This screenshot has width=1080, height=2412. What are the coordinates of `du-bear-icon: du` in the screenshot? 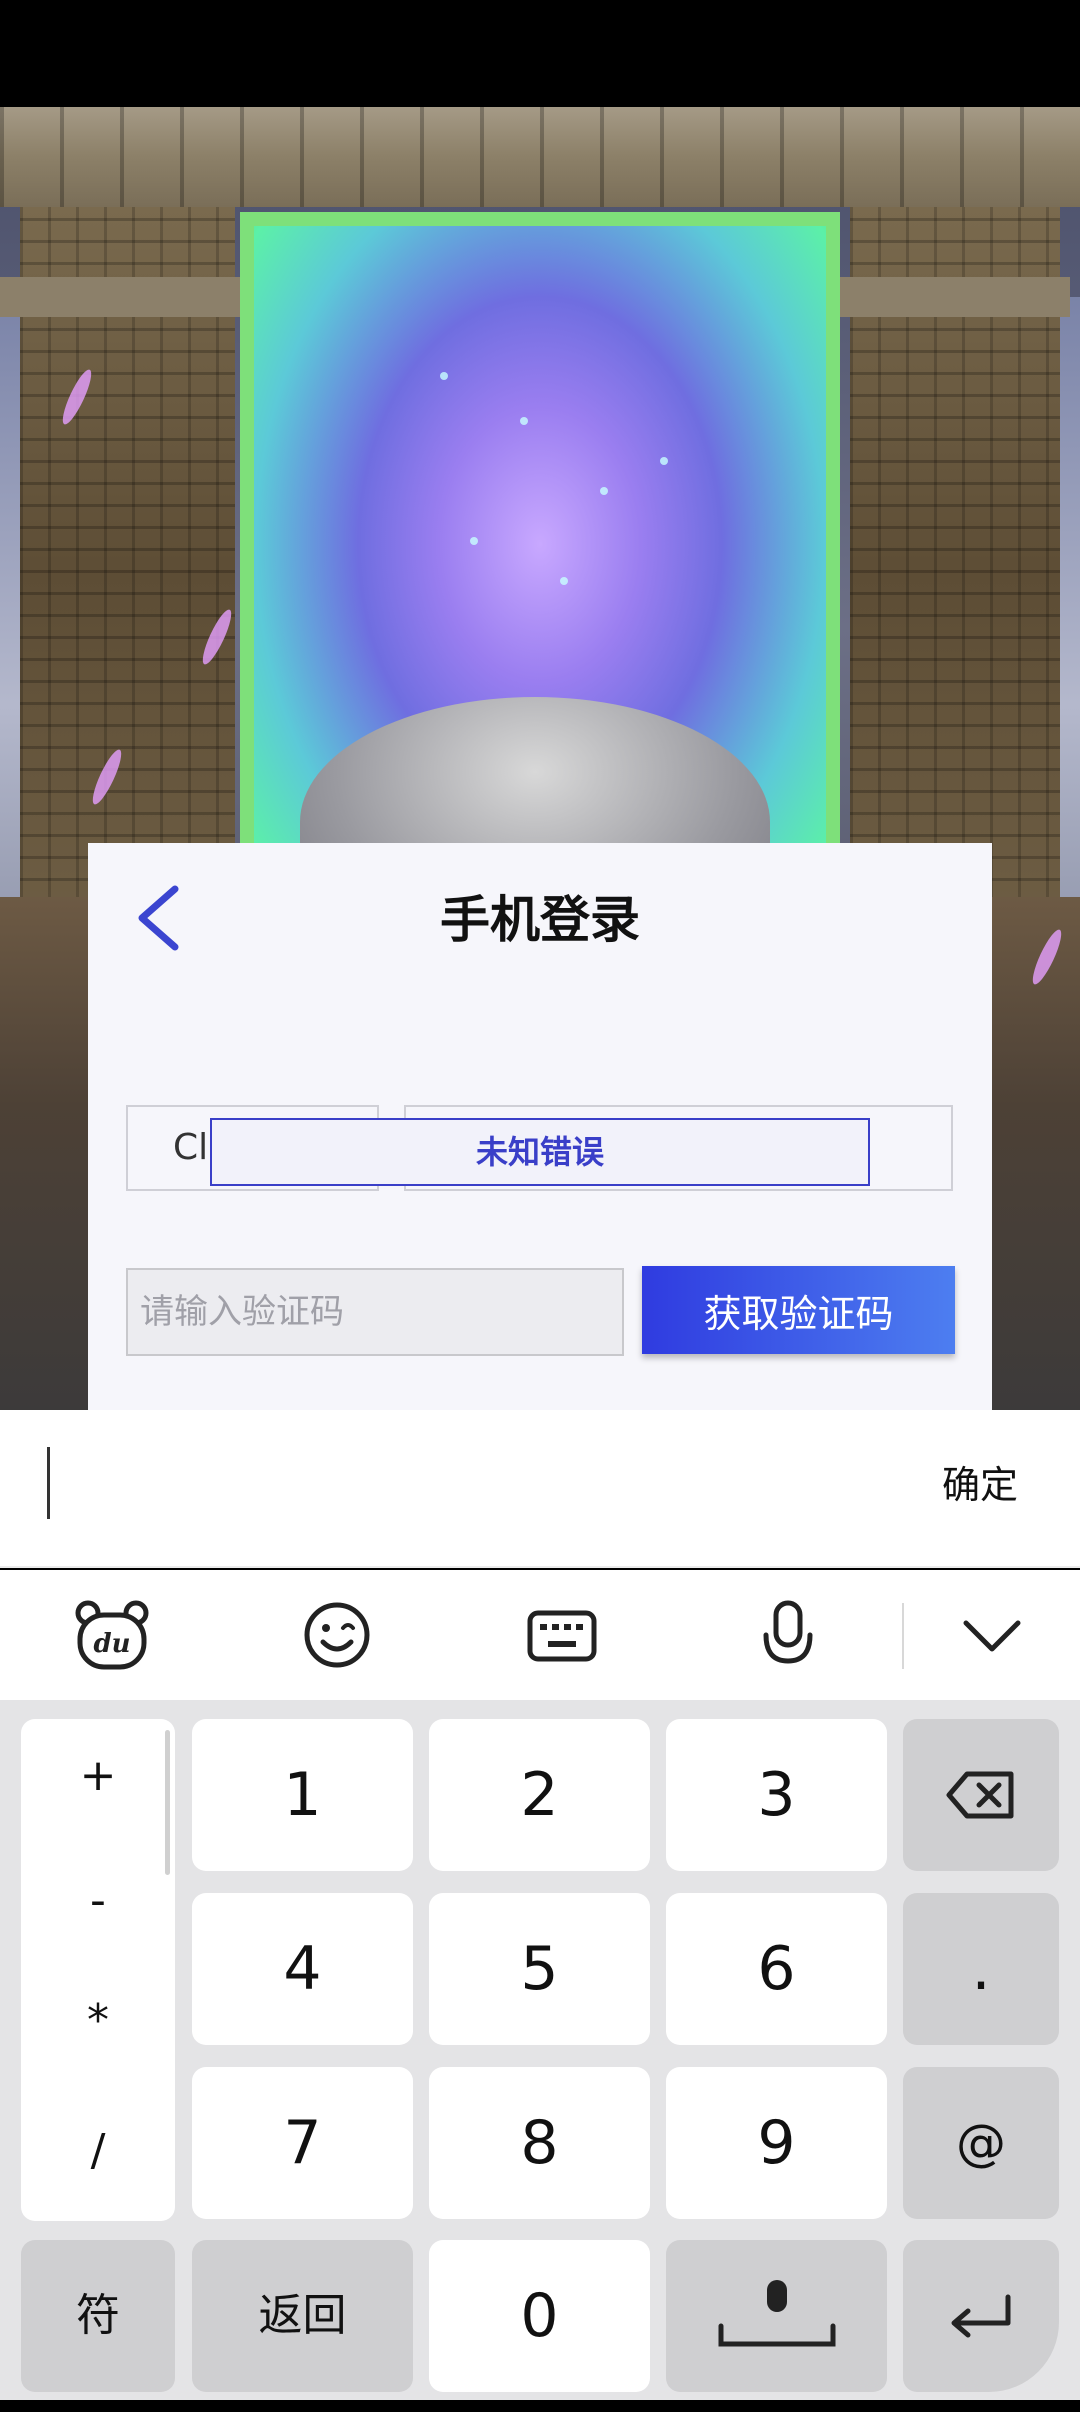 It's located at (112, 1635).